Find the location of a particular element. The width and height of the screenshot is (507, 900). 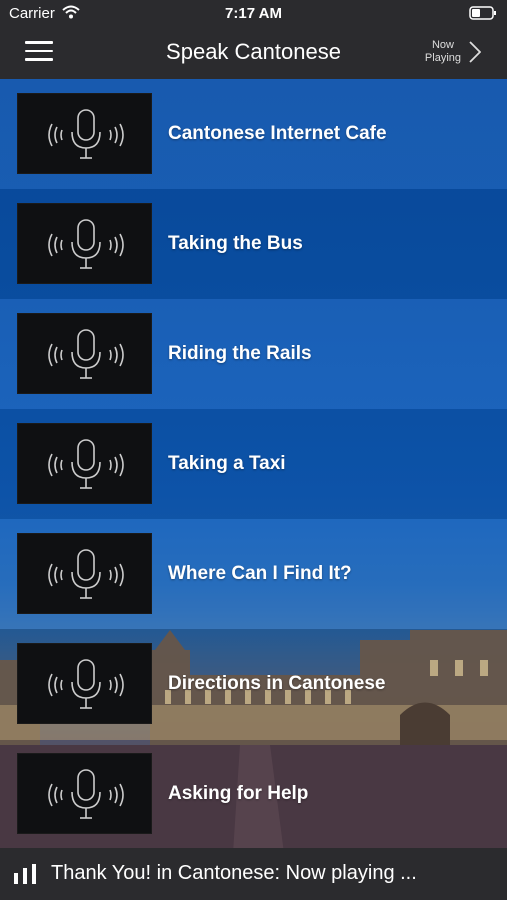

lesson-row: Taking the Bus is located at coordinates (253, 244).